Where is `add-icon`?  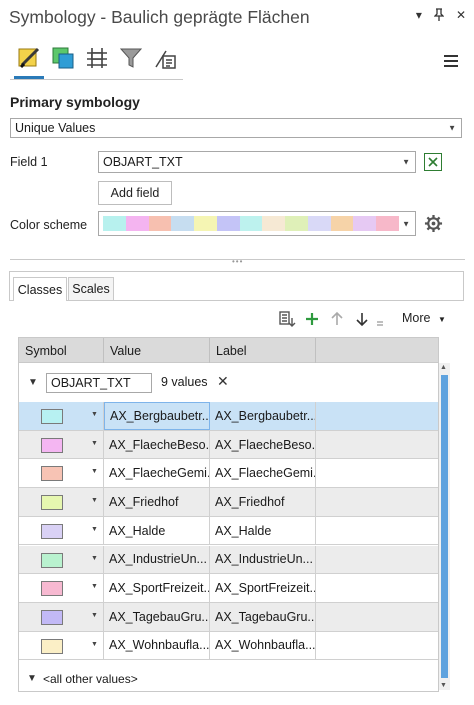
add-icon is located at coordinates (312, 319).